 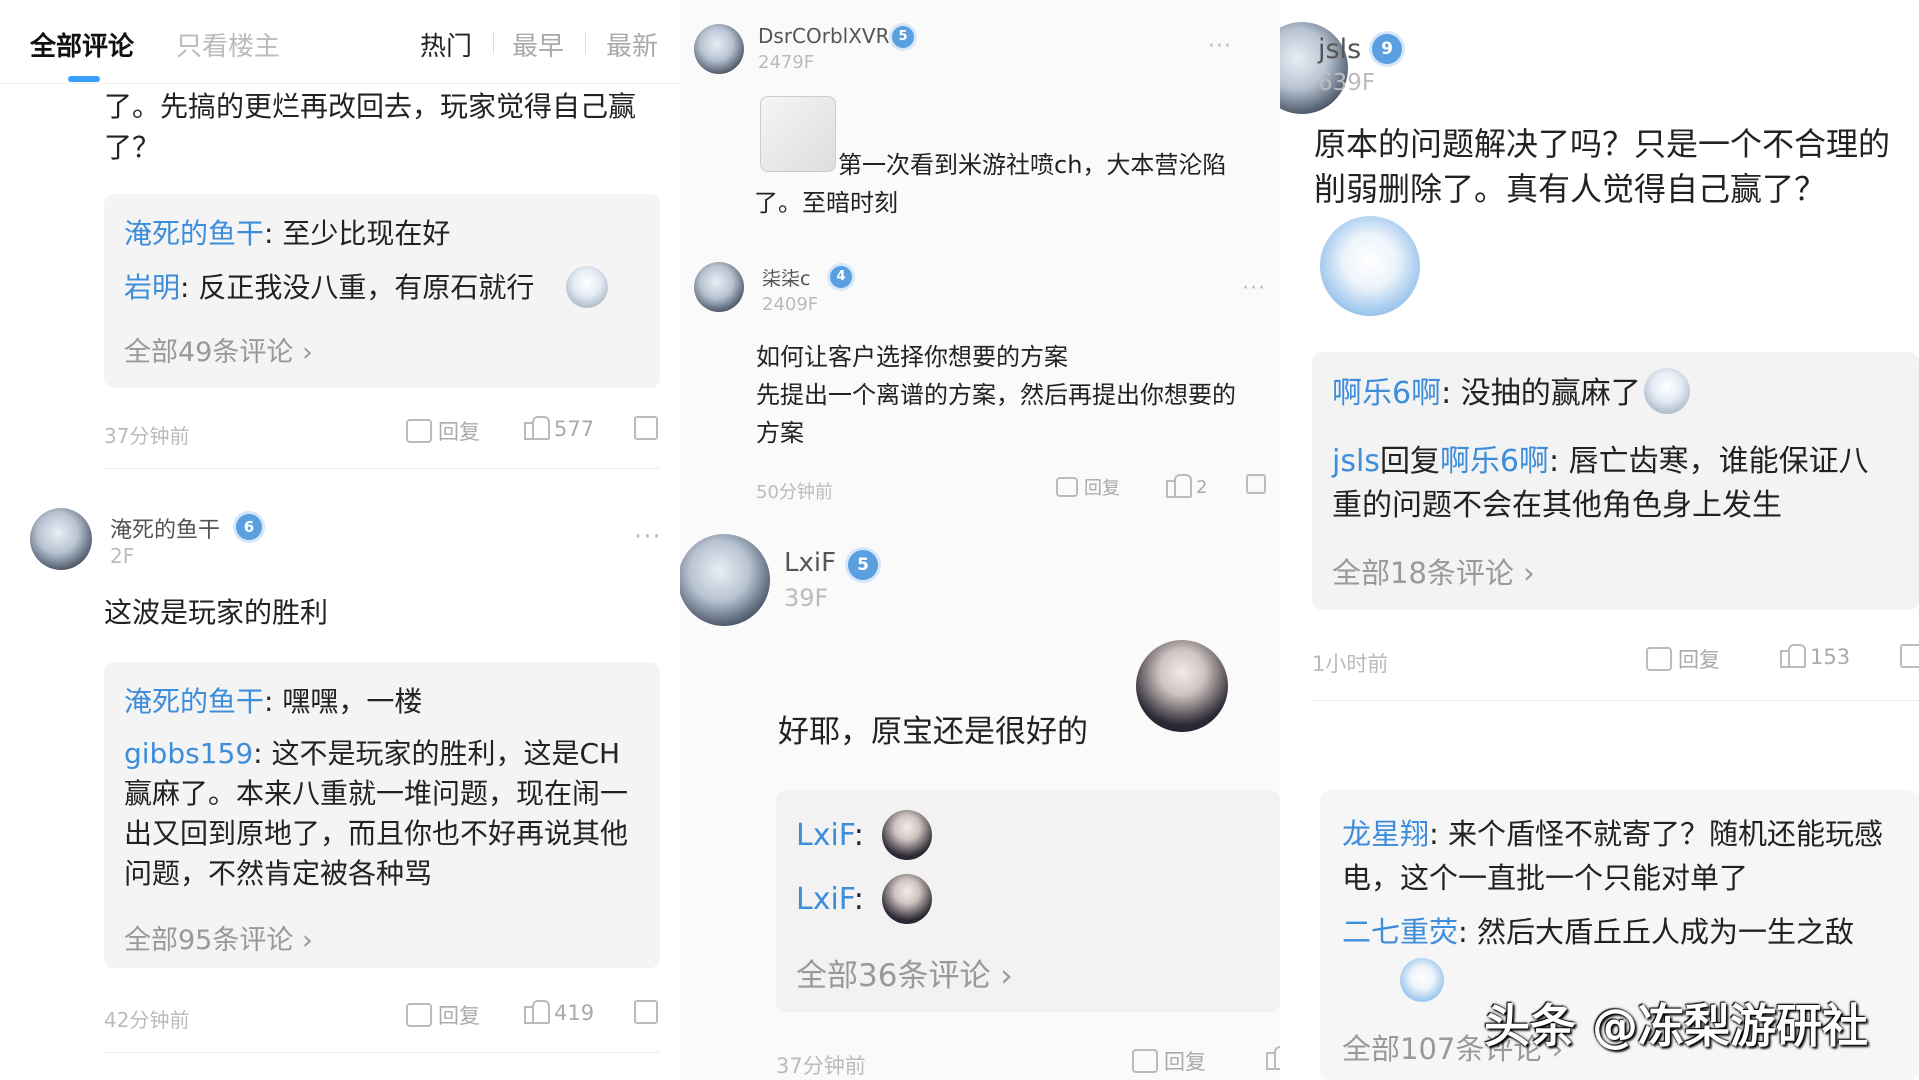 I want to click on like-button: 419, so click(x=558, y=1013).